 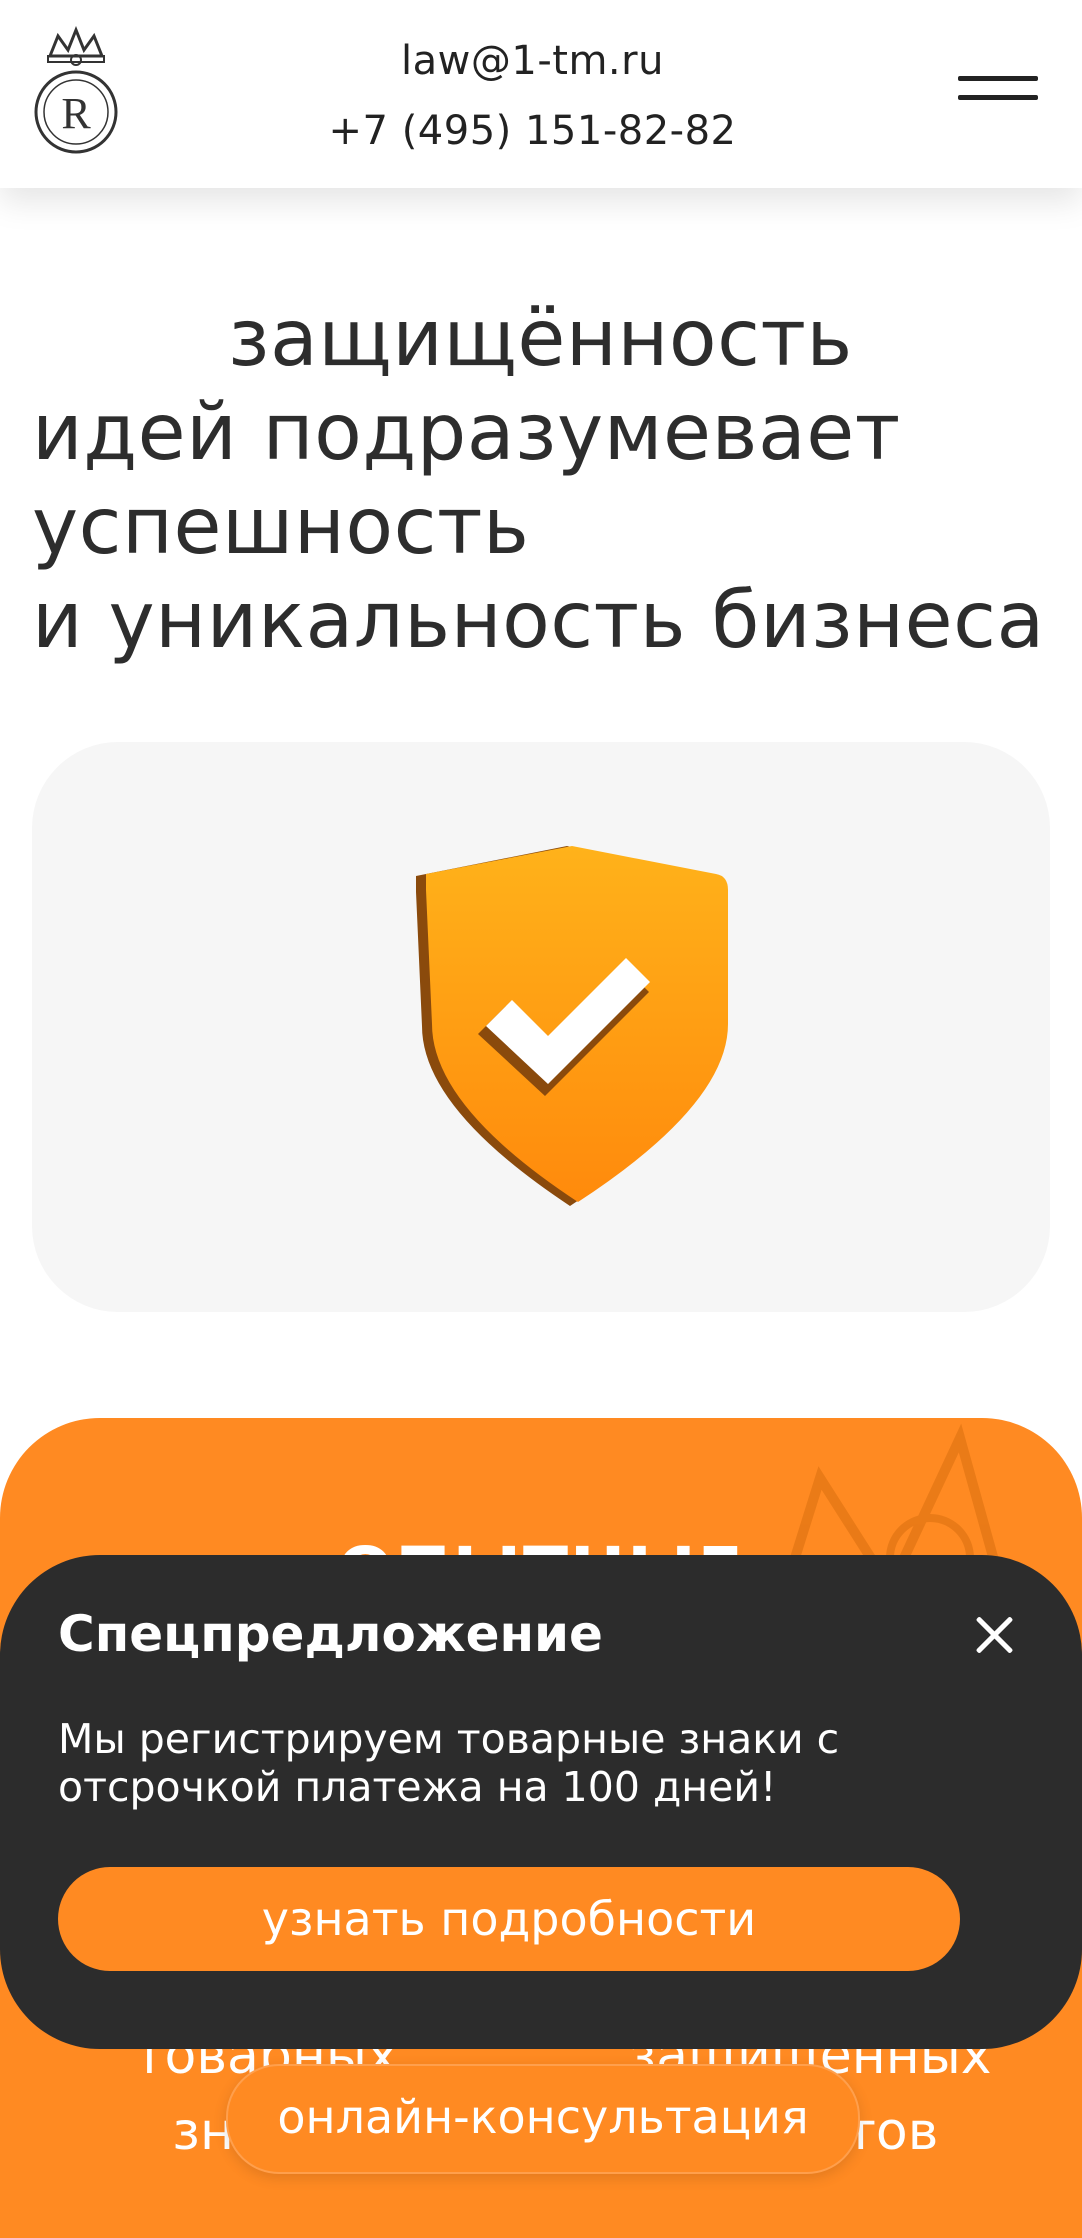 I want to click on email-link: law@1-tm.ru, so click(x=532, y=61).